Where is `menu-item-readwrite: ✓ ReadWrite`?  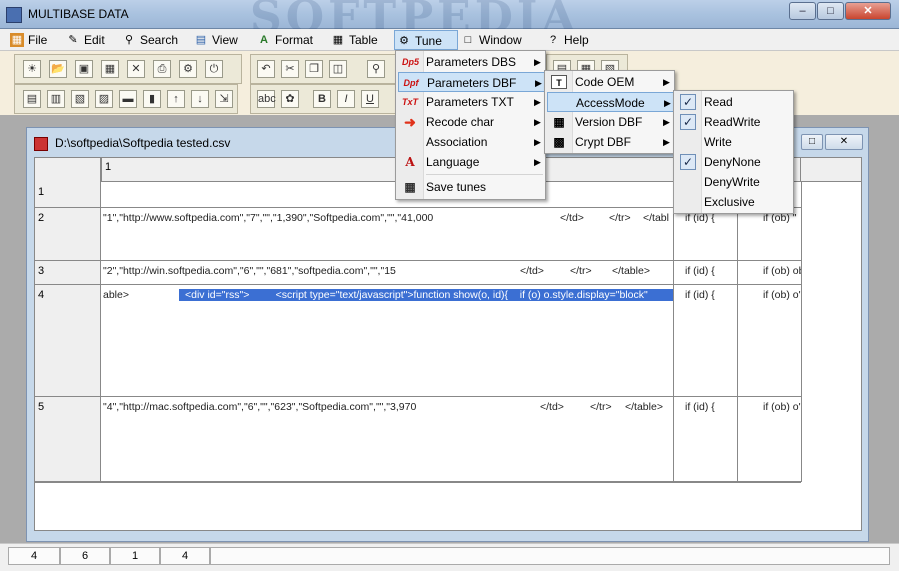 menu-item-readwrite: ✓ ReadWrite is located at coordinates (733, 122).